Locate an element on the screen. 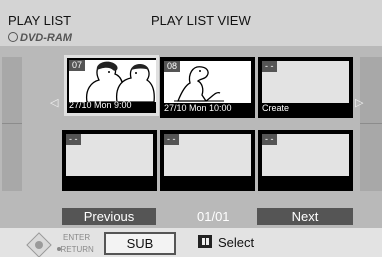 The image size is (382, 257). return-label: RETURN is located at coordinates (77, 249).